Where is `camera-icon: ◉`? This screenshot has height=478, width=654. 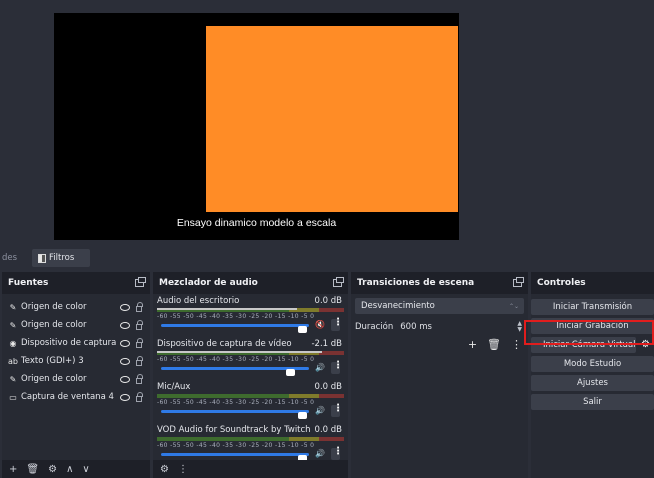
camera-icon: ◉ is located at coordinates (13, 343).